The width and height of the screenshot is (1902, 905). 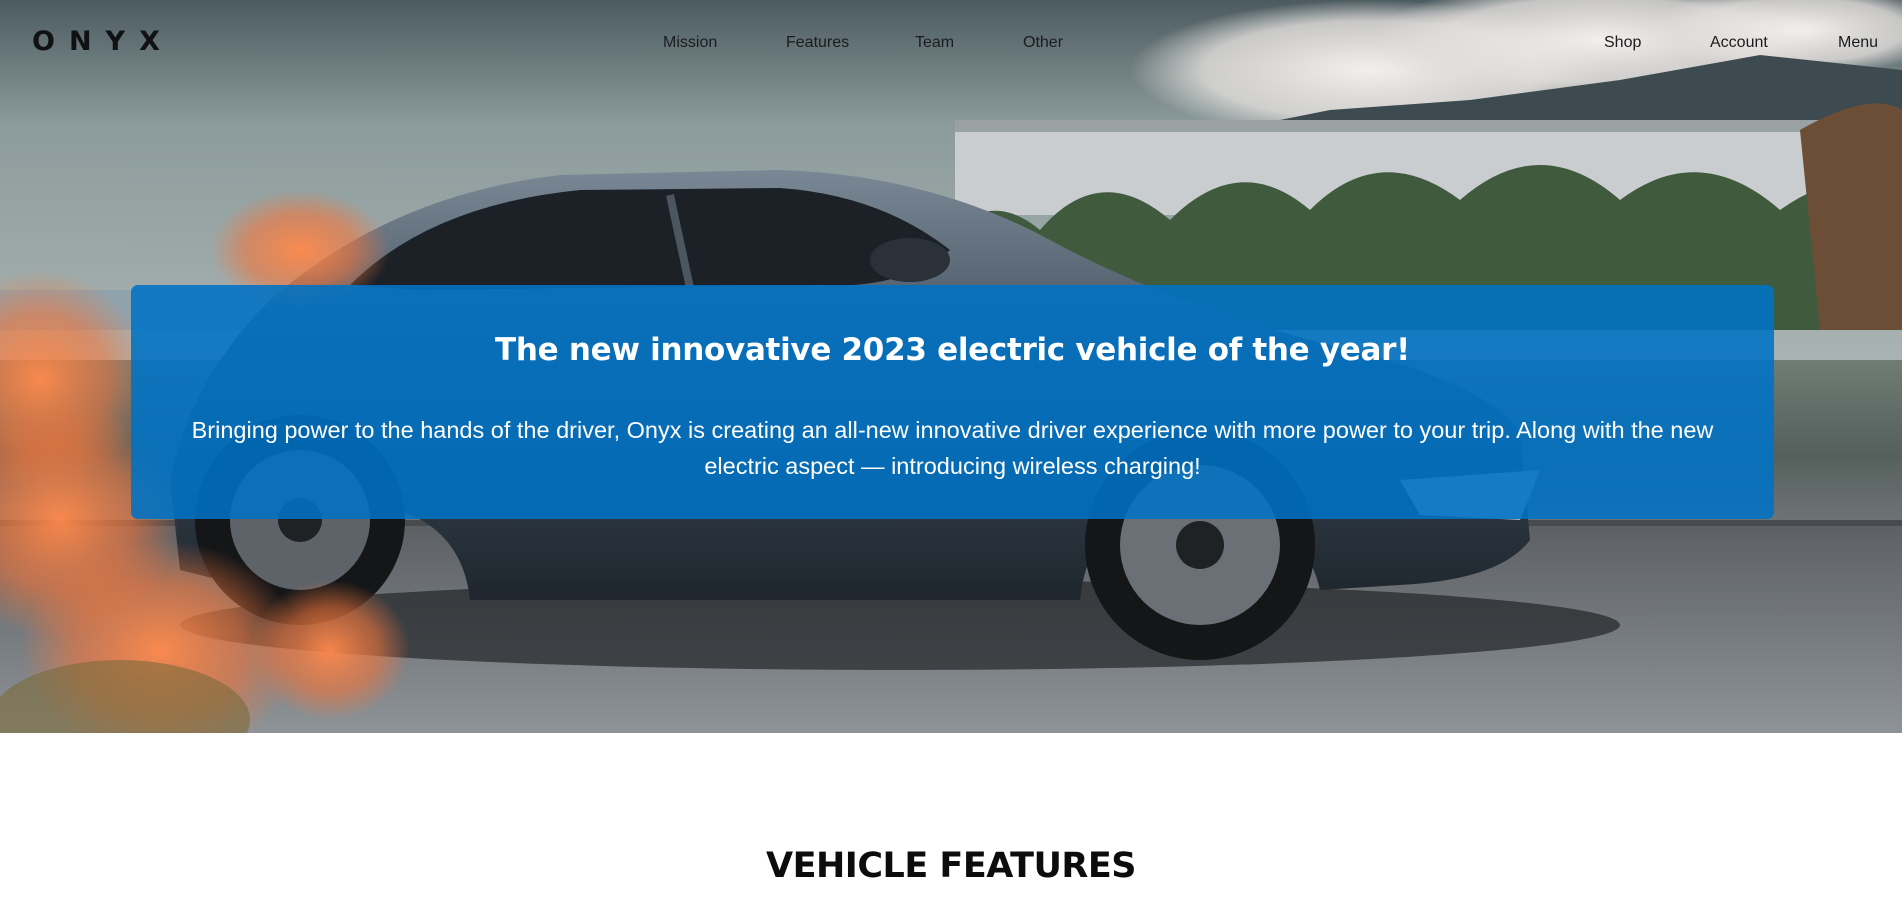 I want to click on nav-link-menu: Menu, so click(x=1858, y=43).